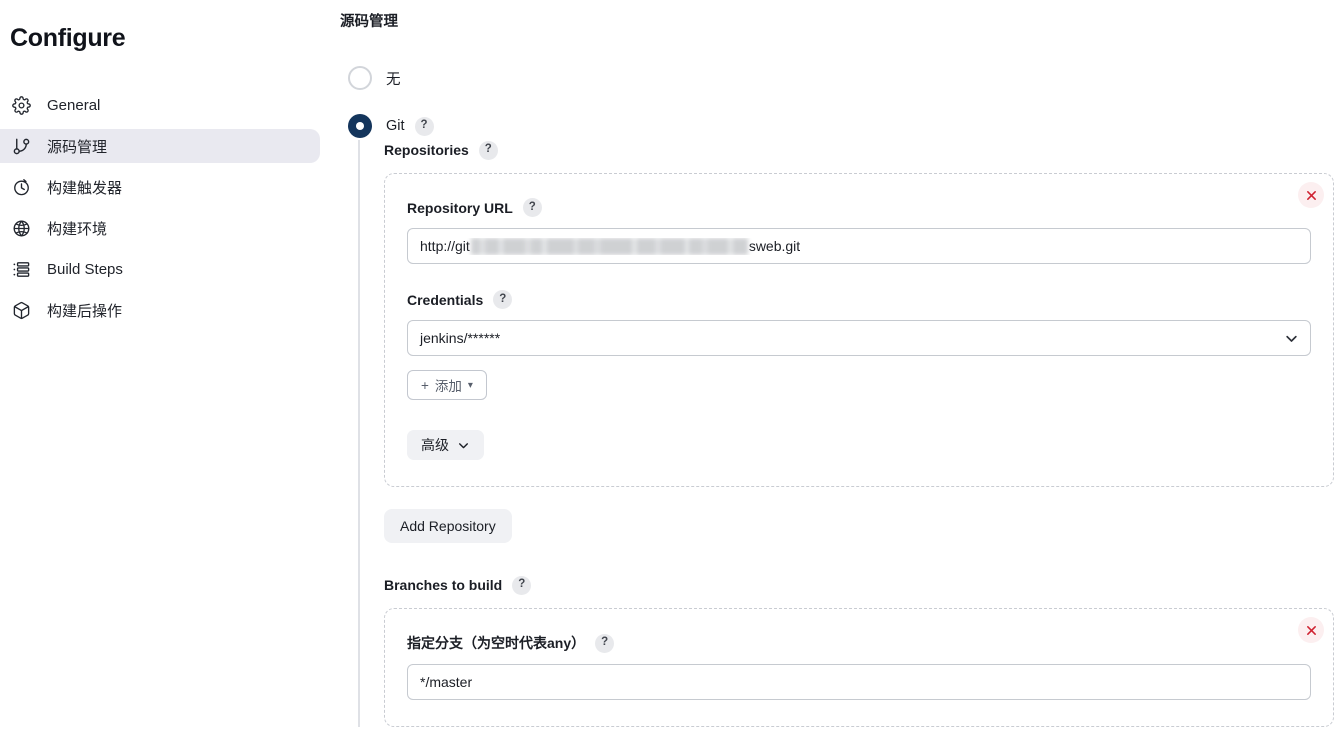 This screenshot has height=731, width=1334. What do you see at coordinates (532, 207) in the screenshot?
I see `help-icon-repository-url: ?` at bounding box center [532, 207].